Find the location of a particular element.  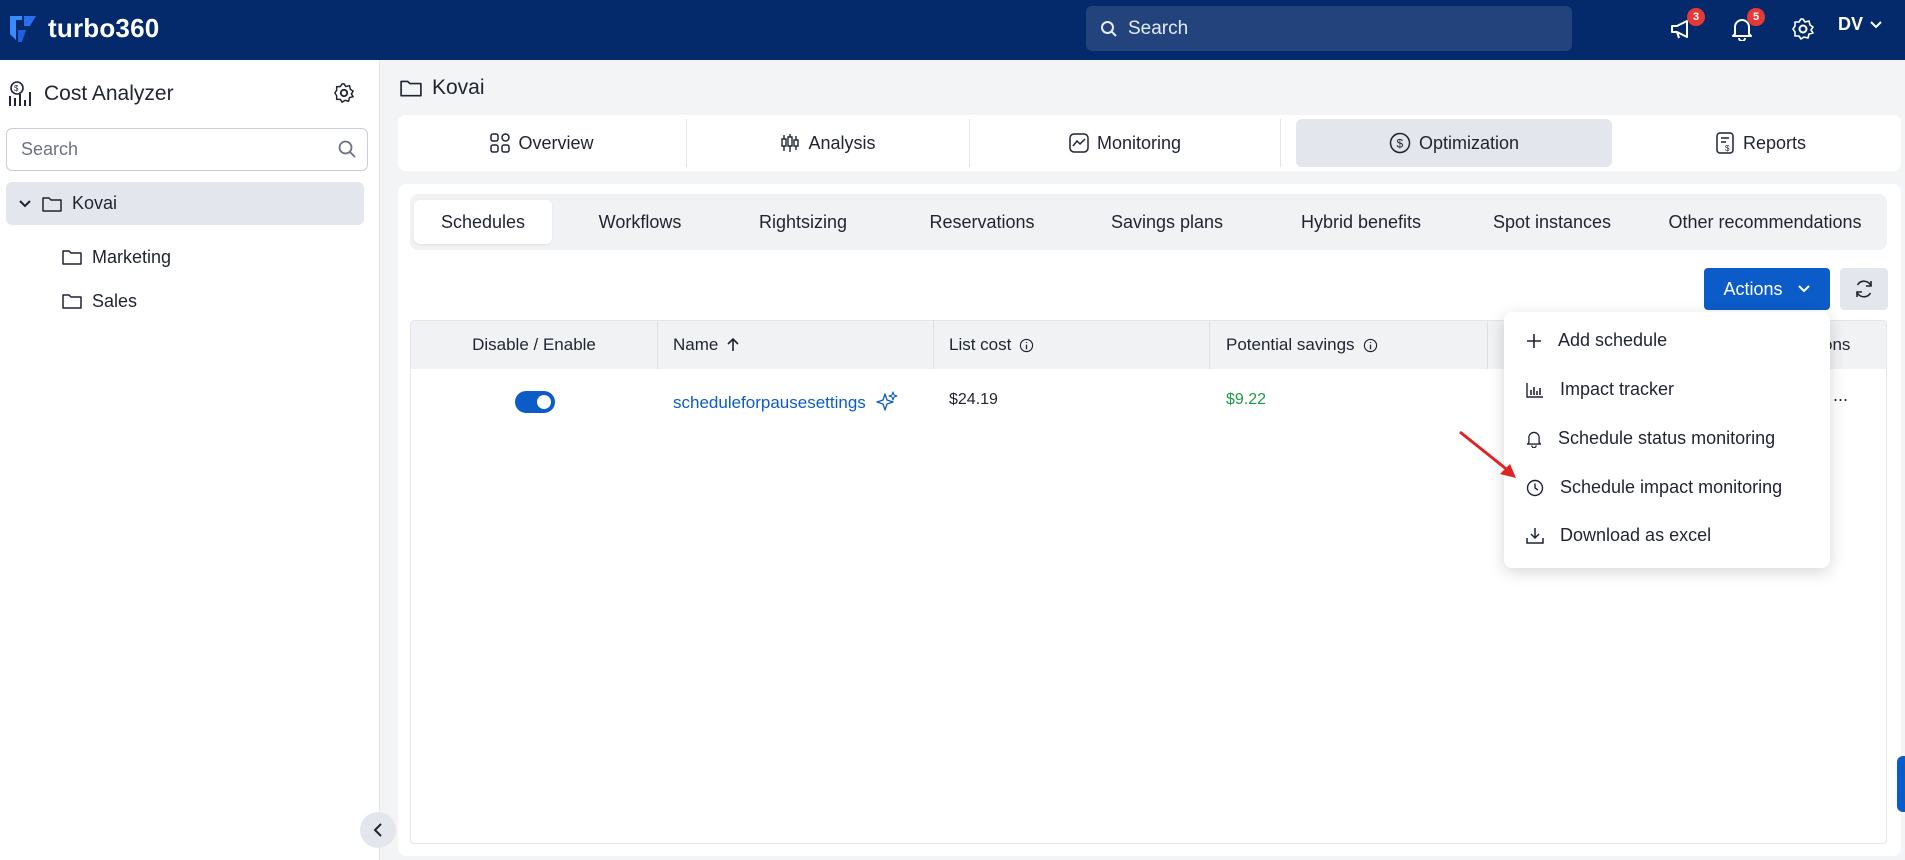

actions-button: Actions is located at coordinates (1767, 289).